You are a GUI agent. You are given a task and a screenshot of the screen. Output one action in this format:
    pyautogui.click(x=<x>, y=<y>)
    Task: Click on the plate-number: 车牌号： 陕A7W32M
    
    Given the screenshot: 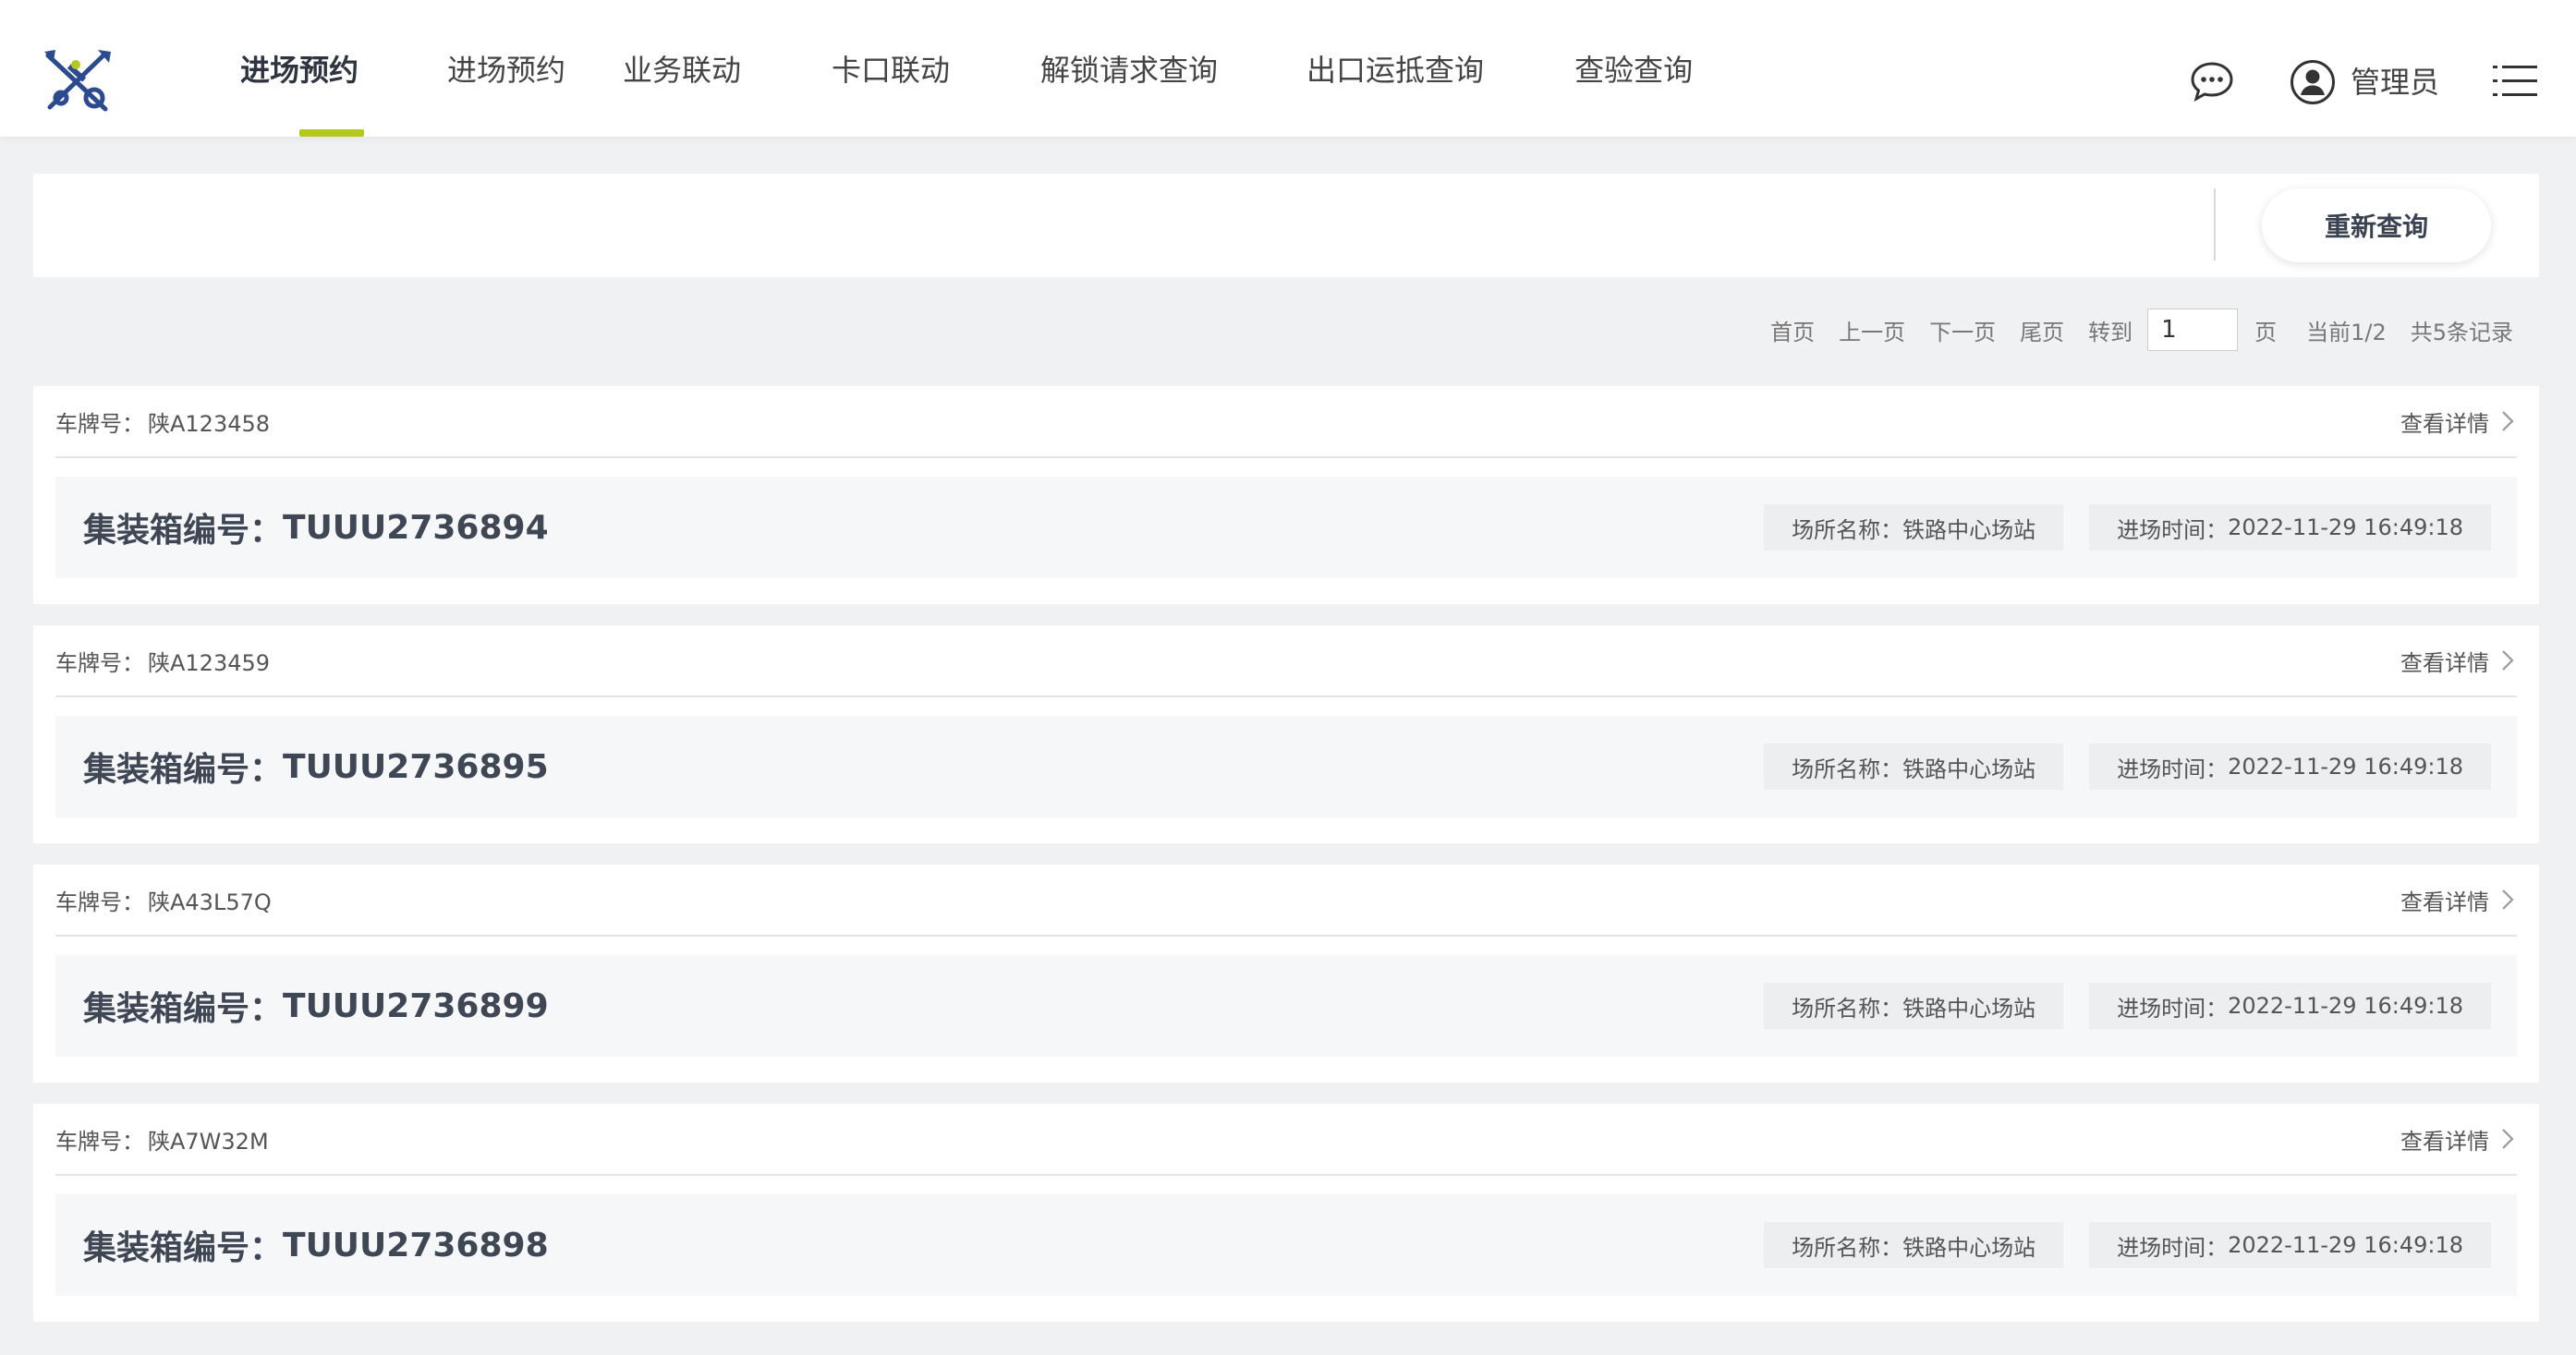 What is the action you would take?
    pyautogui.click(x=162, y=1139)
    